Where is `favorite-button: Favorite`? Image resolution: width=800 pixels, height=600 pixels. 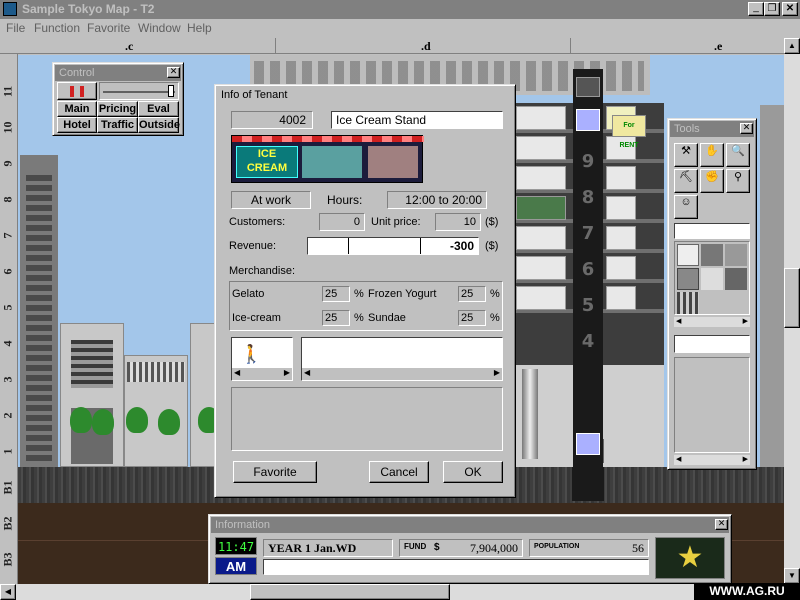
favorite-button: Favorite is located at coordinates (275, 472).